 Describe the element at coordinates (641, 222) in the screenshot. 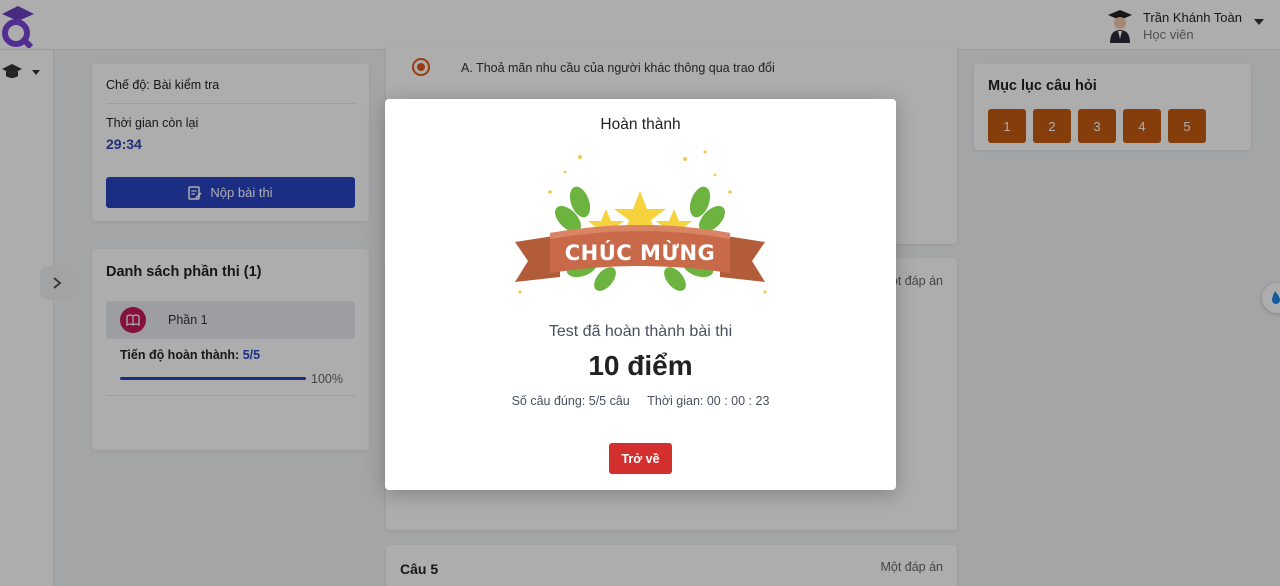

I see `congrats-banner-illustration: CHÚC MỪNG` at that location.